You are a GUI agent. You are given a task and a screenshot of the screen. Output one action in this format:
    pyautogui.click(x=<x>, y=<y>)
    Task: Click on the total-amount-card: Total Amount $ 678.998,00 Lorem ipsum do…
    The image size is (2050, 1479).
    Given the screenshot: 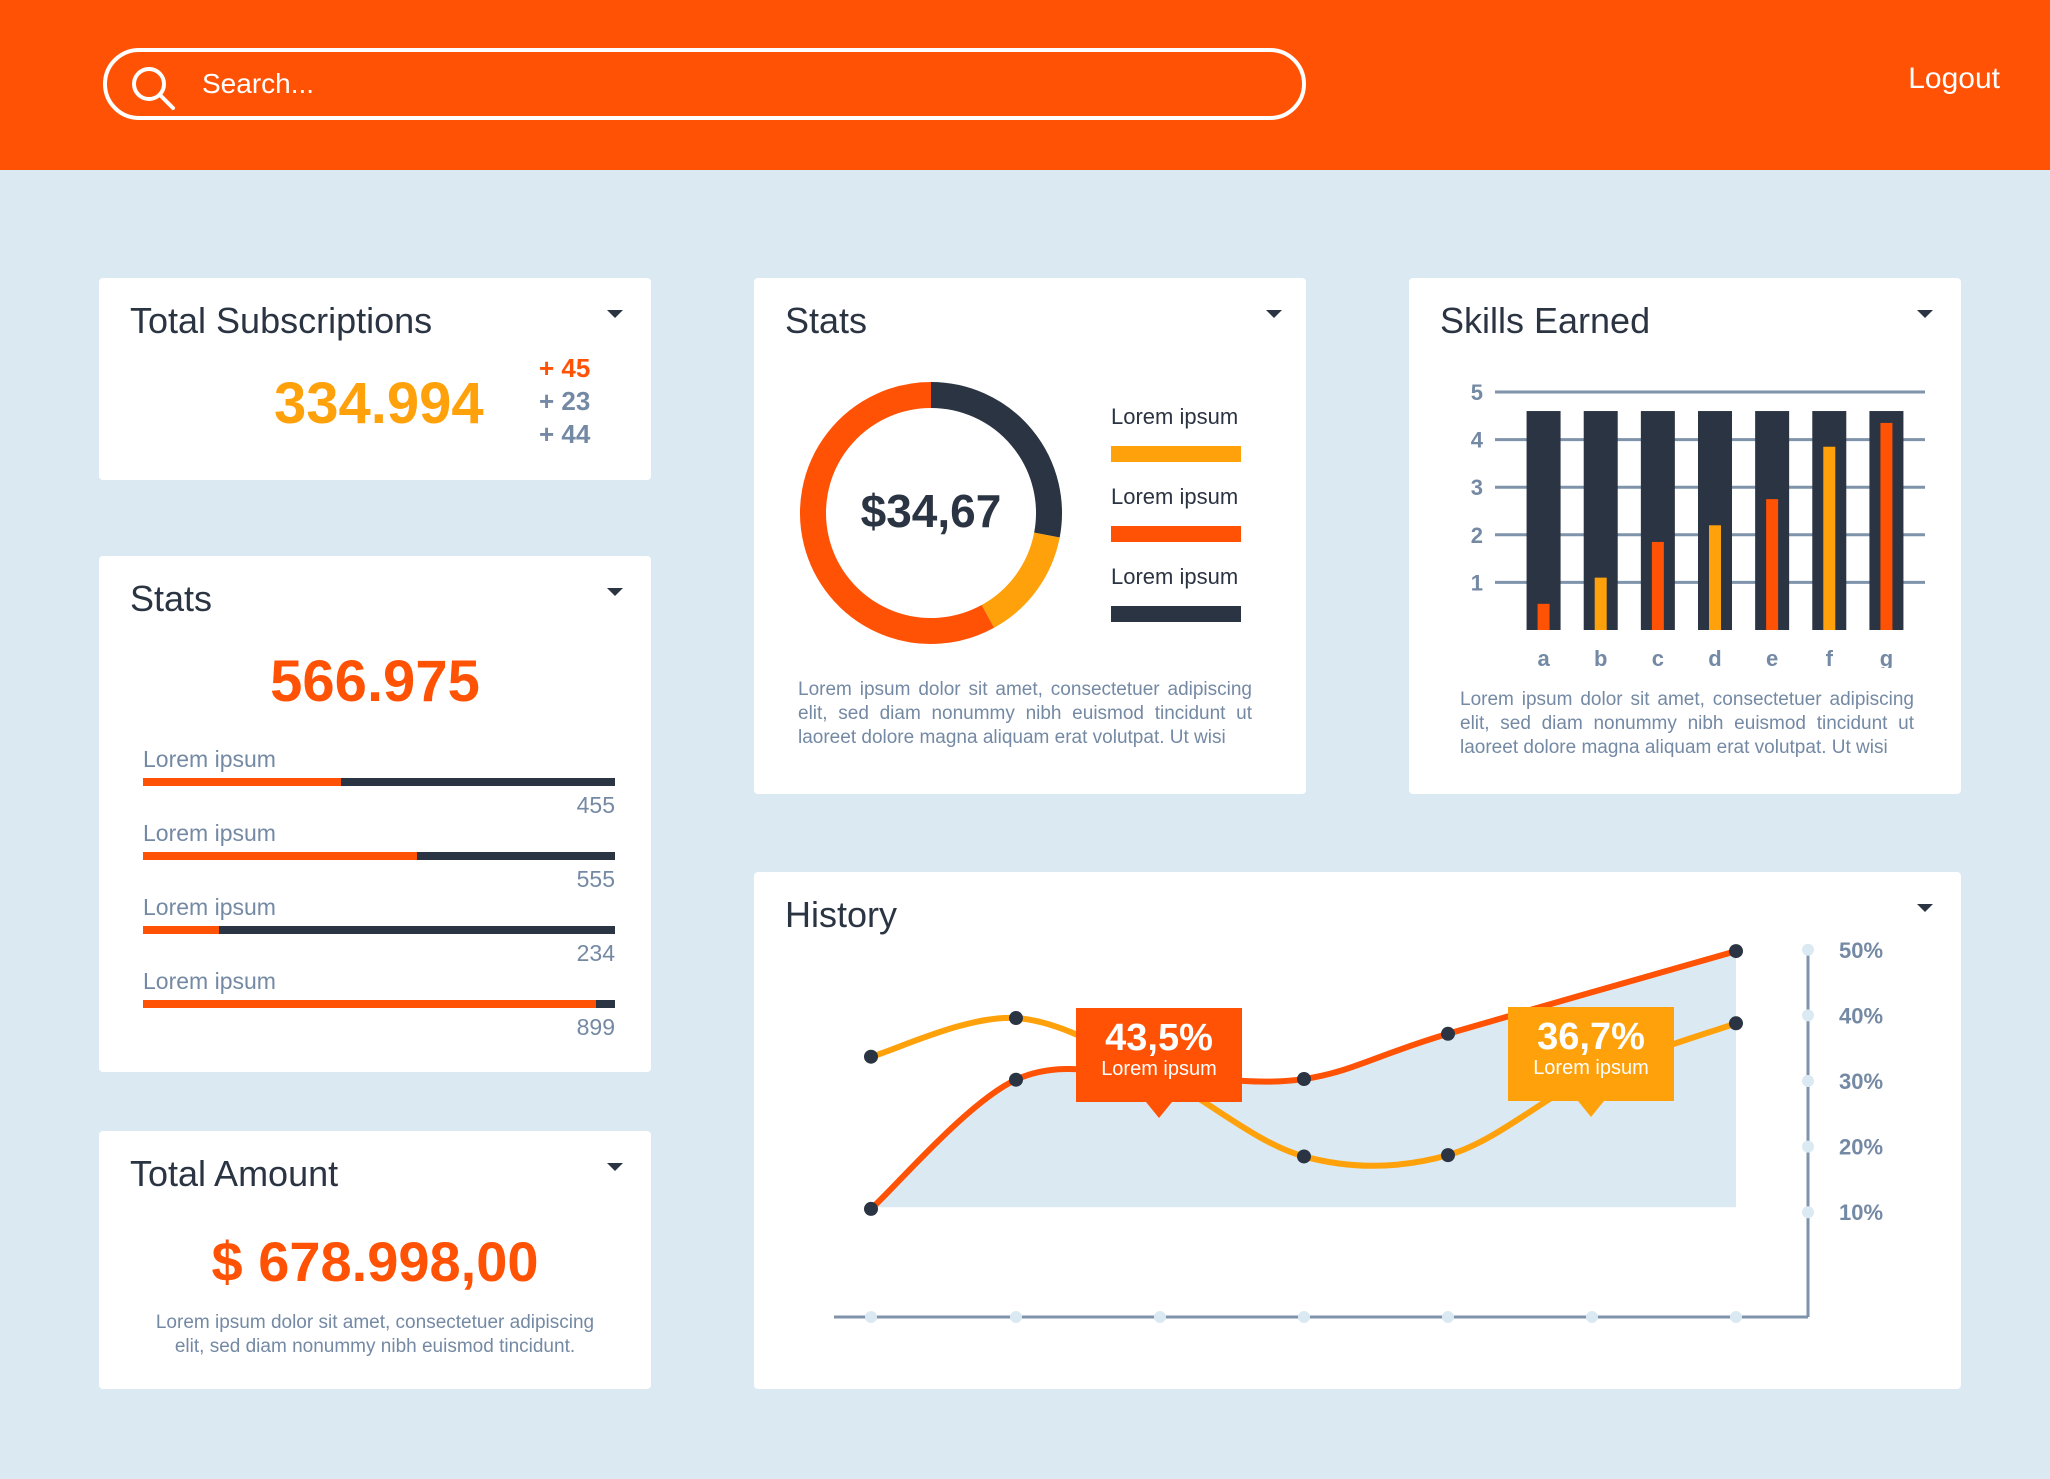 What is the action you would take?
    pyautogui.click(x=375, y=1260)
    